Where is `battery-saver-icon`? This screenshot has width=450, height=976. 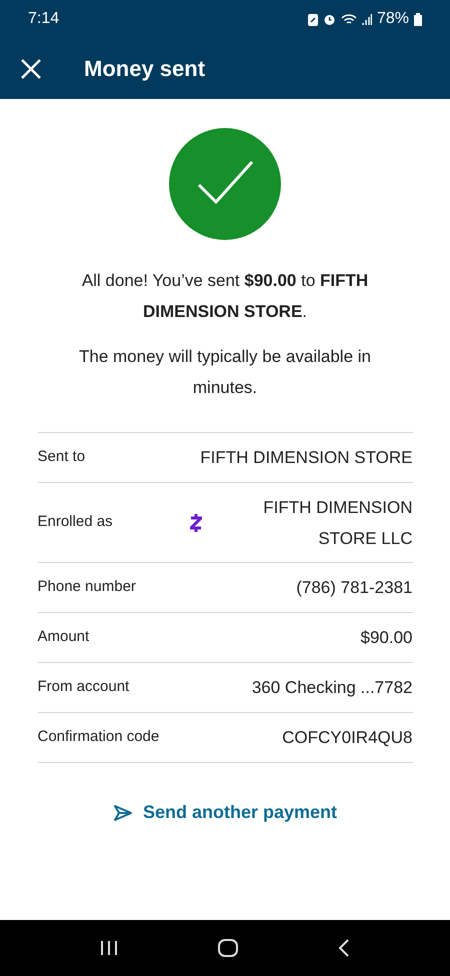
battery-saver-icon is located at coordinates (313, 19).